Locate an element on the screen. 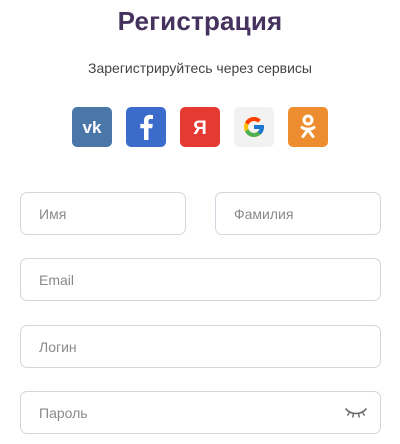 The image size is (400, 444). odnoklassniki-login-button is located at coordinates (308, 127).